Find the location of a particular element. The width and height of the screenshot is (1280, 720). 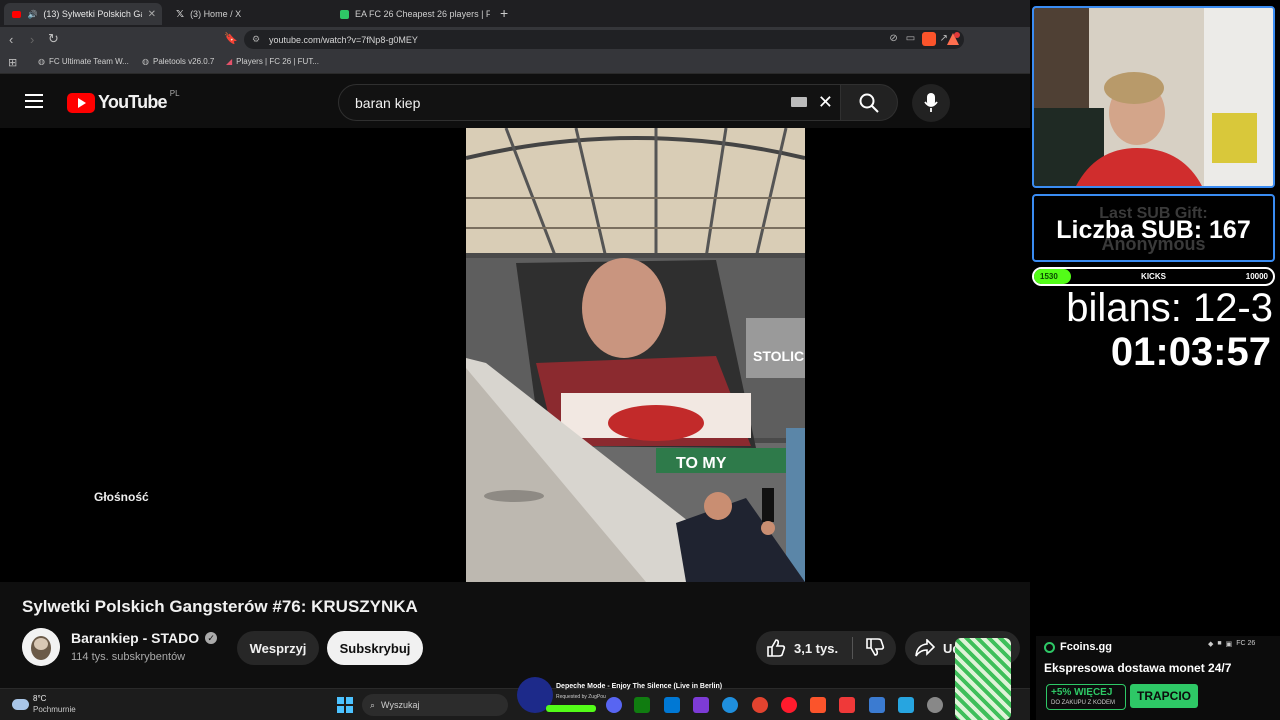

verified-icon: ✓ is located at coordinates (211, 638).